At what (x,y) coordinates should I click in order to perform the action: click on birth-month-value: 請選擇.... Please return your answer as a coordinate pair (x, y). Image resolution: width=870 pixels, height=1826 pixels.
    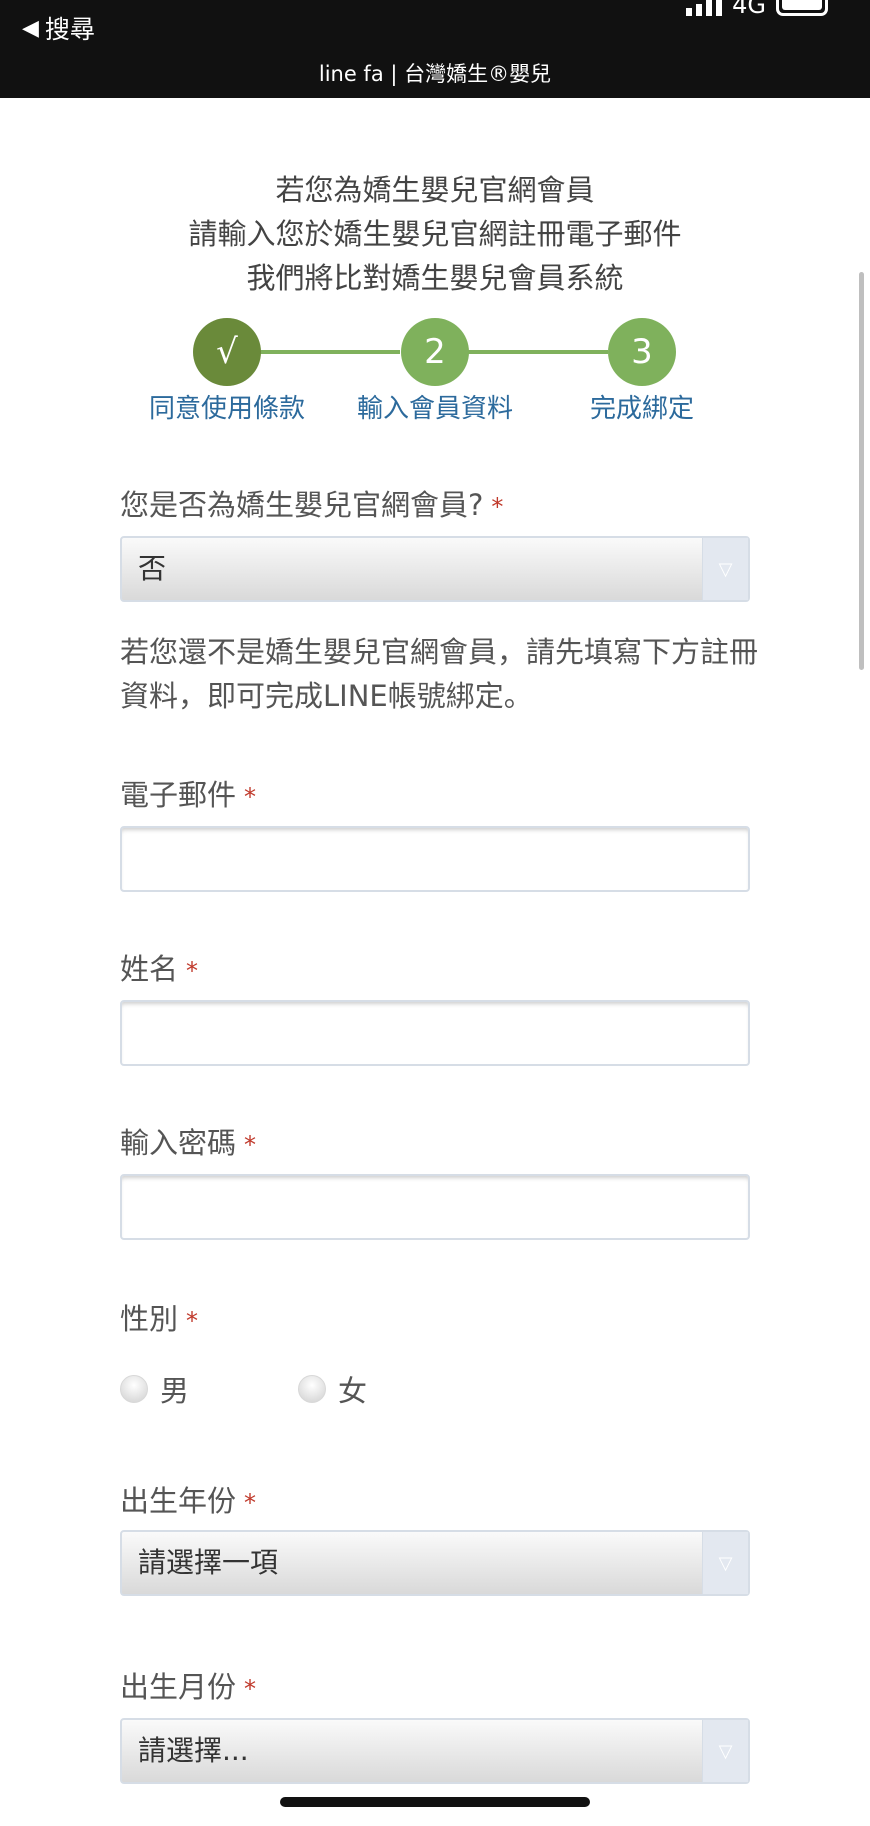
    Looking at the image, I should click on (193, 1750).